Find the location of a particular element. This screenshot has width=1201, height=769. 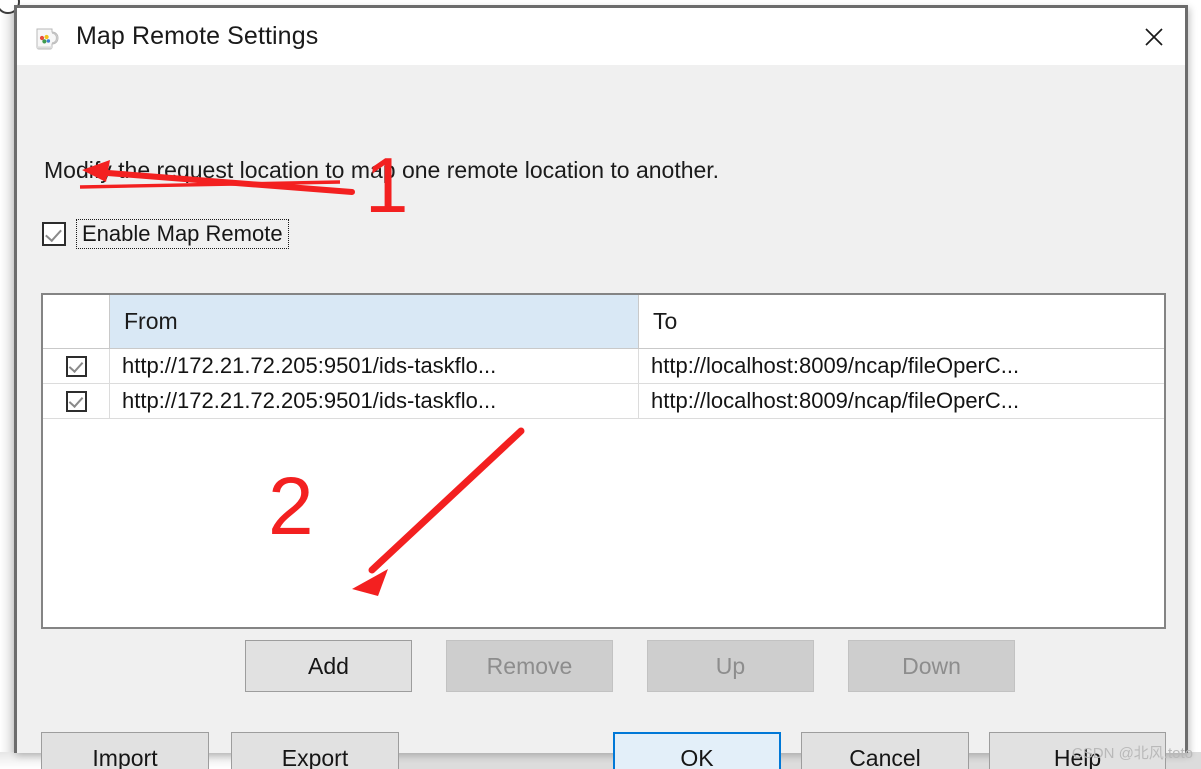

add-button: Add is located at coordinates (328, 666).